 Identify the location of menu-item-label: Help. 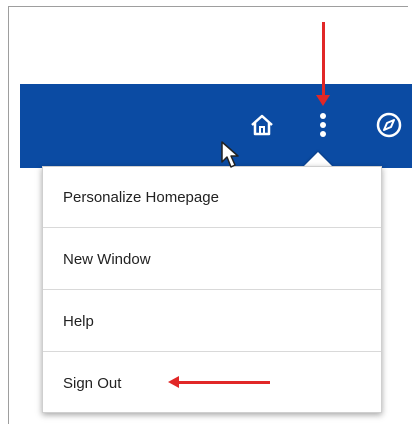
(78, 321).